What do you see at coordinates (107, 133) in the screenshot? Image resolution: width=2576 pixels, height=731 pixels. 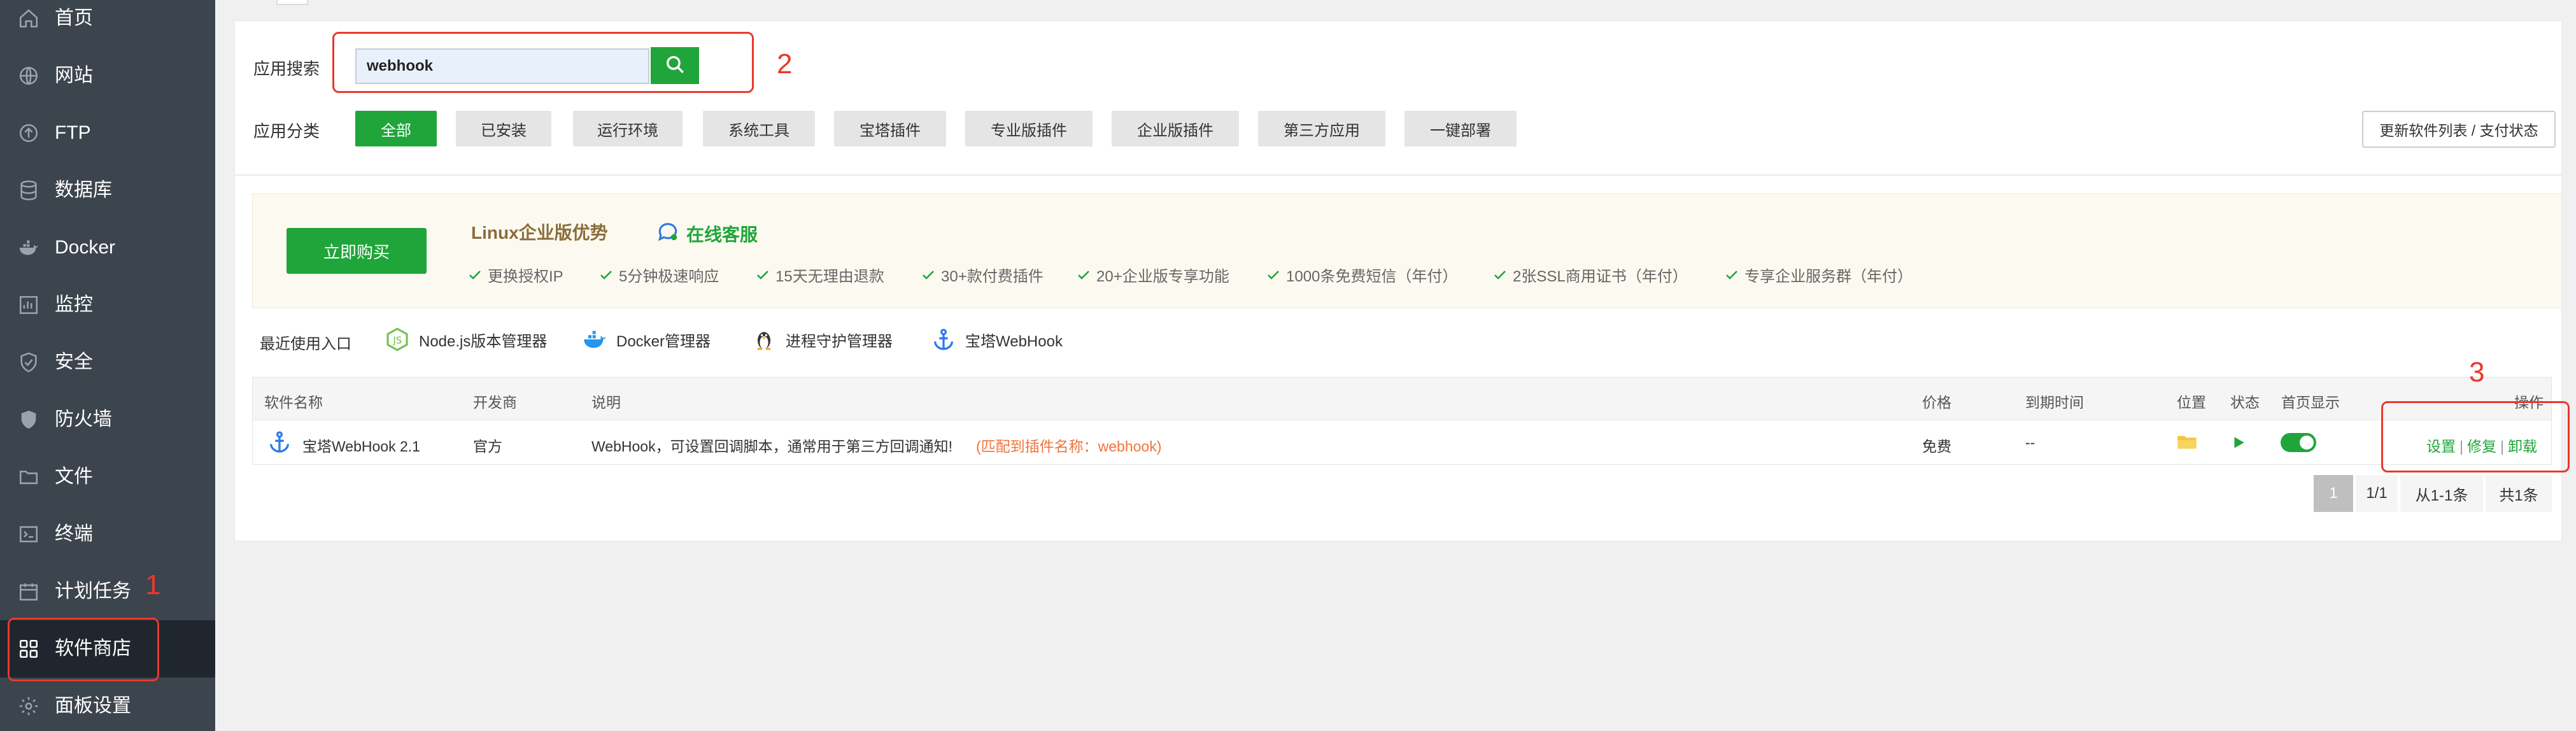 I see `sidebar-item-ftp: FTP` at bounding box center [107, 133].